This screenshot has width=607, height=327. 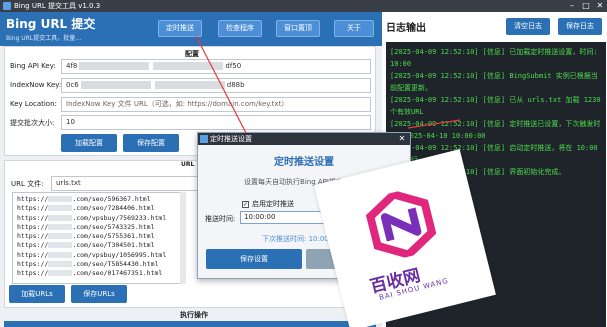 I want to click on url-list-item: https:// .com/seo/7284406.html, so click(x=99, y=208).